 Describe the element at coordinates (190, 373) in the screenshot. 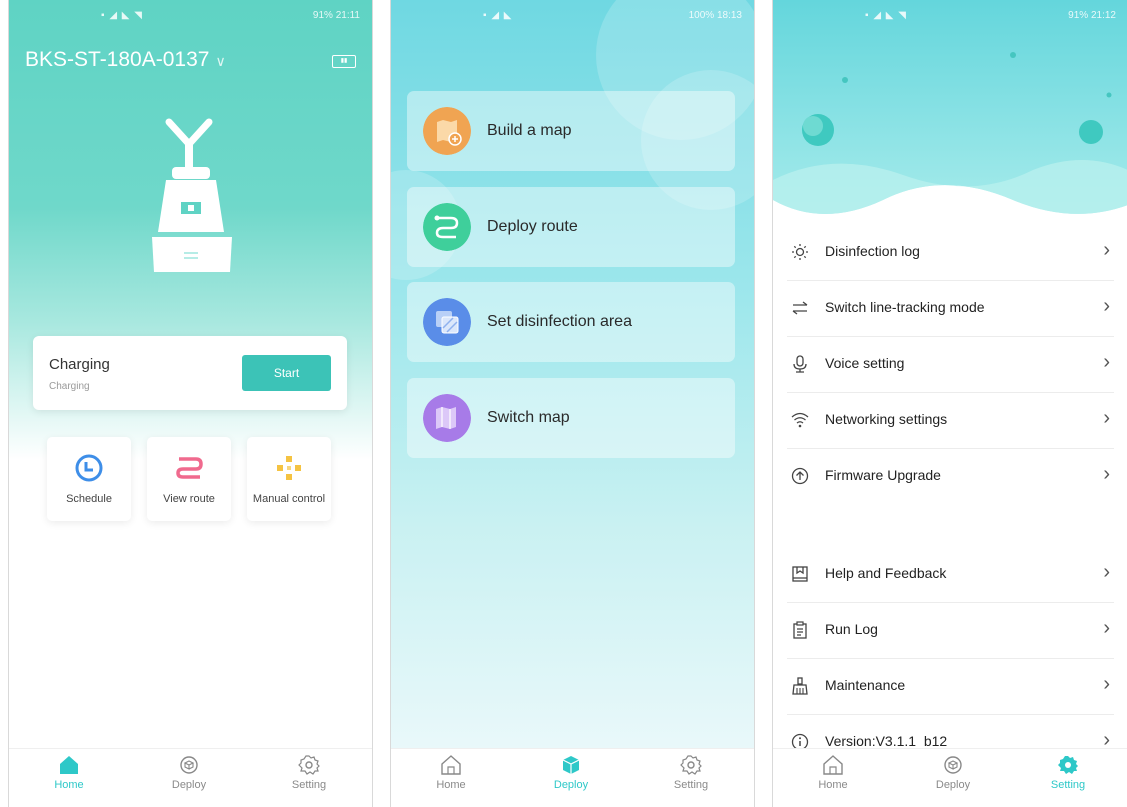

I see `status-card: Charging Charging Start` at that location.